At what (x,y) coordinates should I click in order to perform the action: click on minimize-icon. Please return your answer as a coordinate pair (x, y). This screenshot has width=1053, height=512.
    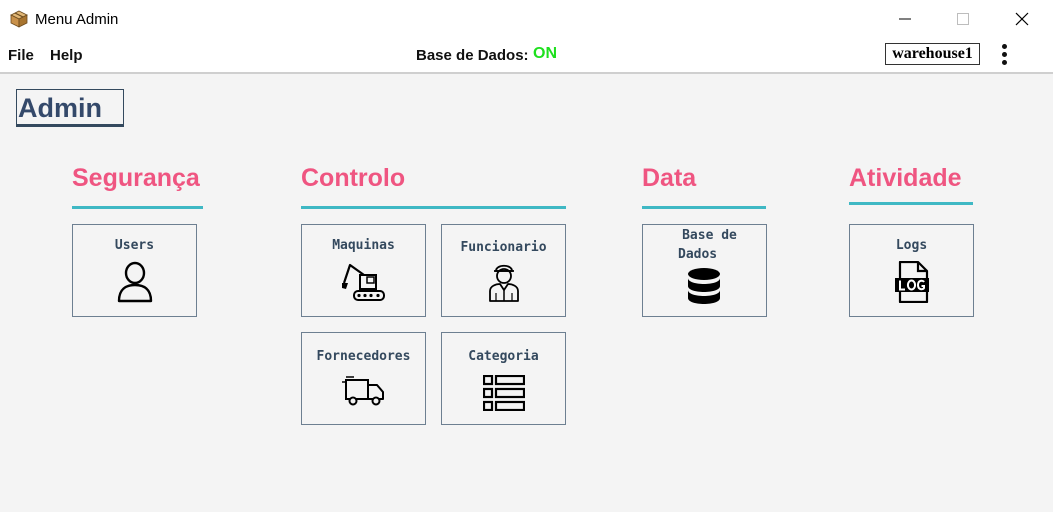
    Looking at the image, I should click on (905, 19).